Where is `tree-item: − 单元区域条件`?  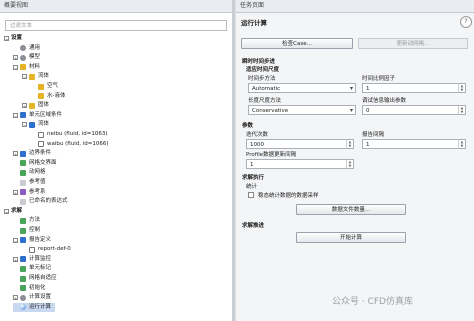 tree-item: − 单元区域条件 is located at coordinates (37, 115).